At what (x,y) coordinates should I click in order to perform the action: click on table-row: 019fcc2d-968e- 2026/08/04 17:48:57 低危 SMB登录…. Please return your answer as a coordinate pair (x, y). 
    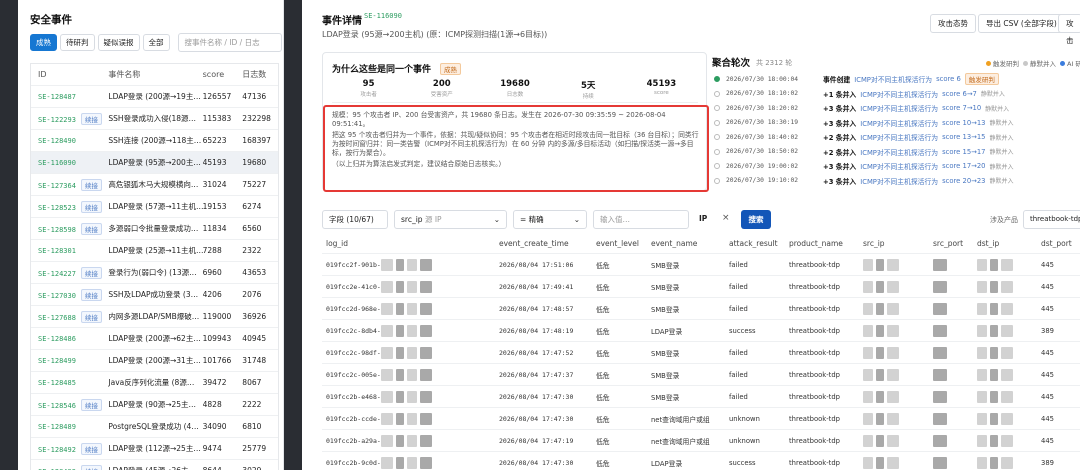
    Looking at the image, I should click on (701, 309).